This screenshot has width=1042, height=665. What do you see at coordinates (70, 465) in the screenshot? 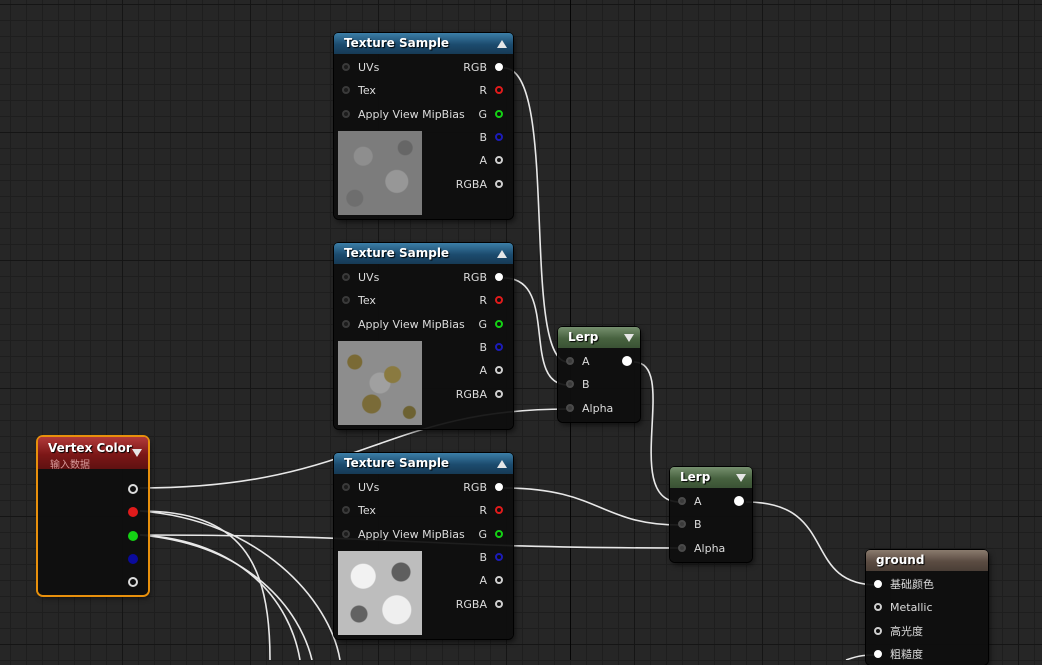
I see `node-subtitle: 输入数据` at bounding box center [70, 465].